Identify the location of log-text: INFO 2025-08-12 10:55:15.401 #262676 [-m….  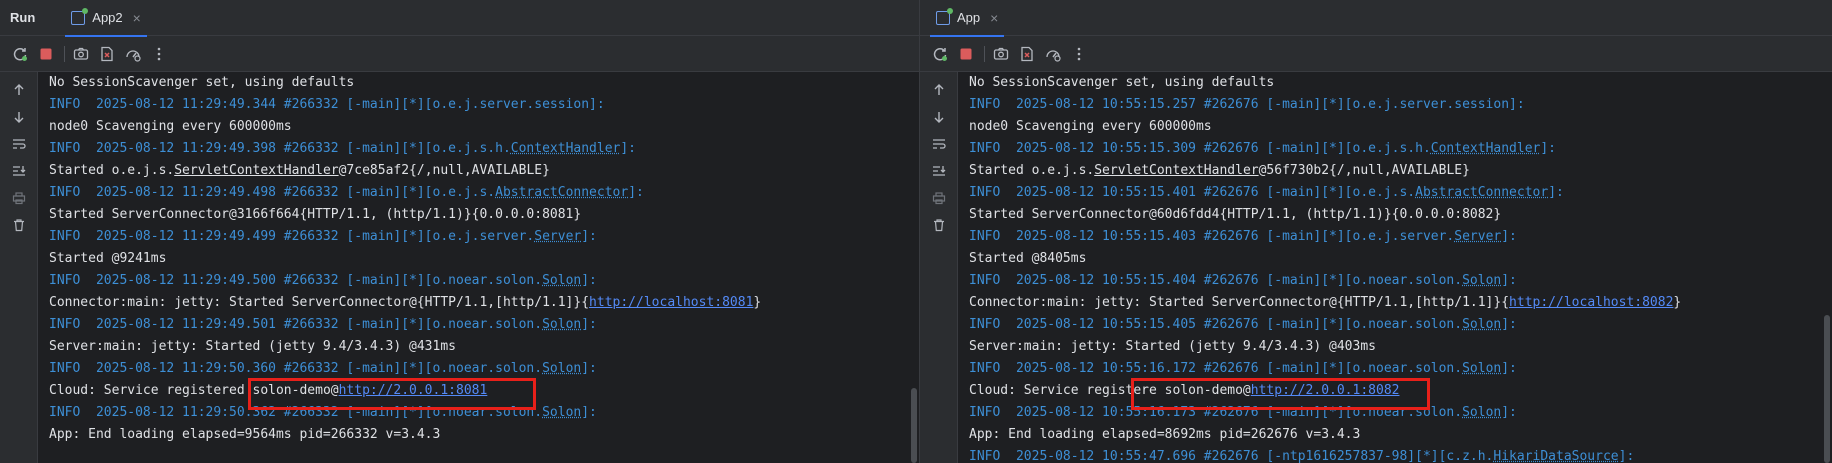
(1192, 192).